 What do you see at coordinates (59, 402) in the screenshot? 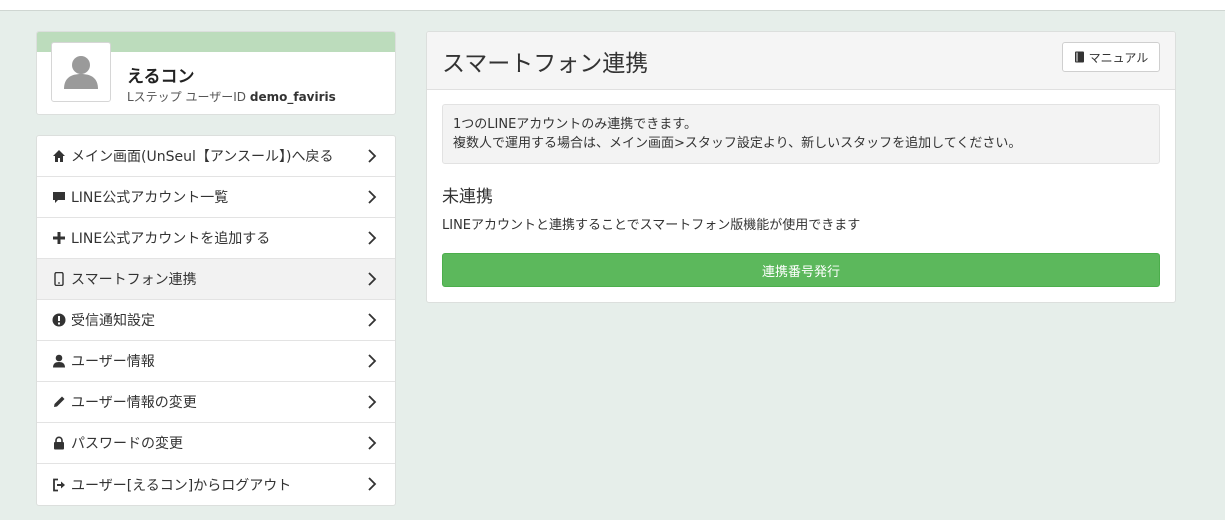
I see `pencil-icon` at bounding box center [59, 402].